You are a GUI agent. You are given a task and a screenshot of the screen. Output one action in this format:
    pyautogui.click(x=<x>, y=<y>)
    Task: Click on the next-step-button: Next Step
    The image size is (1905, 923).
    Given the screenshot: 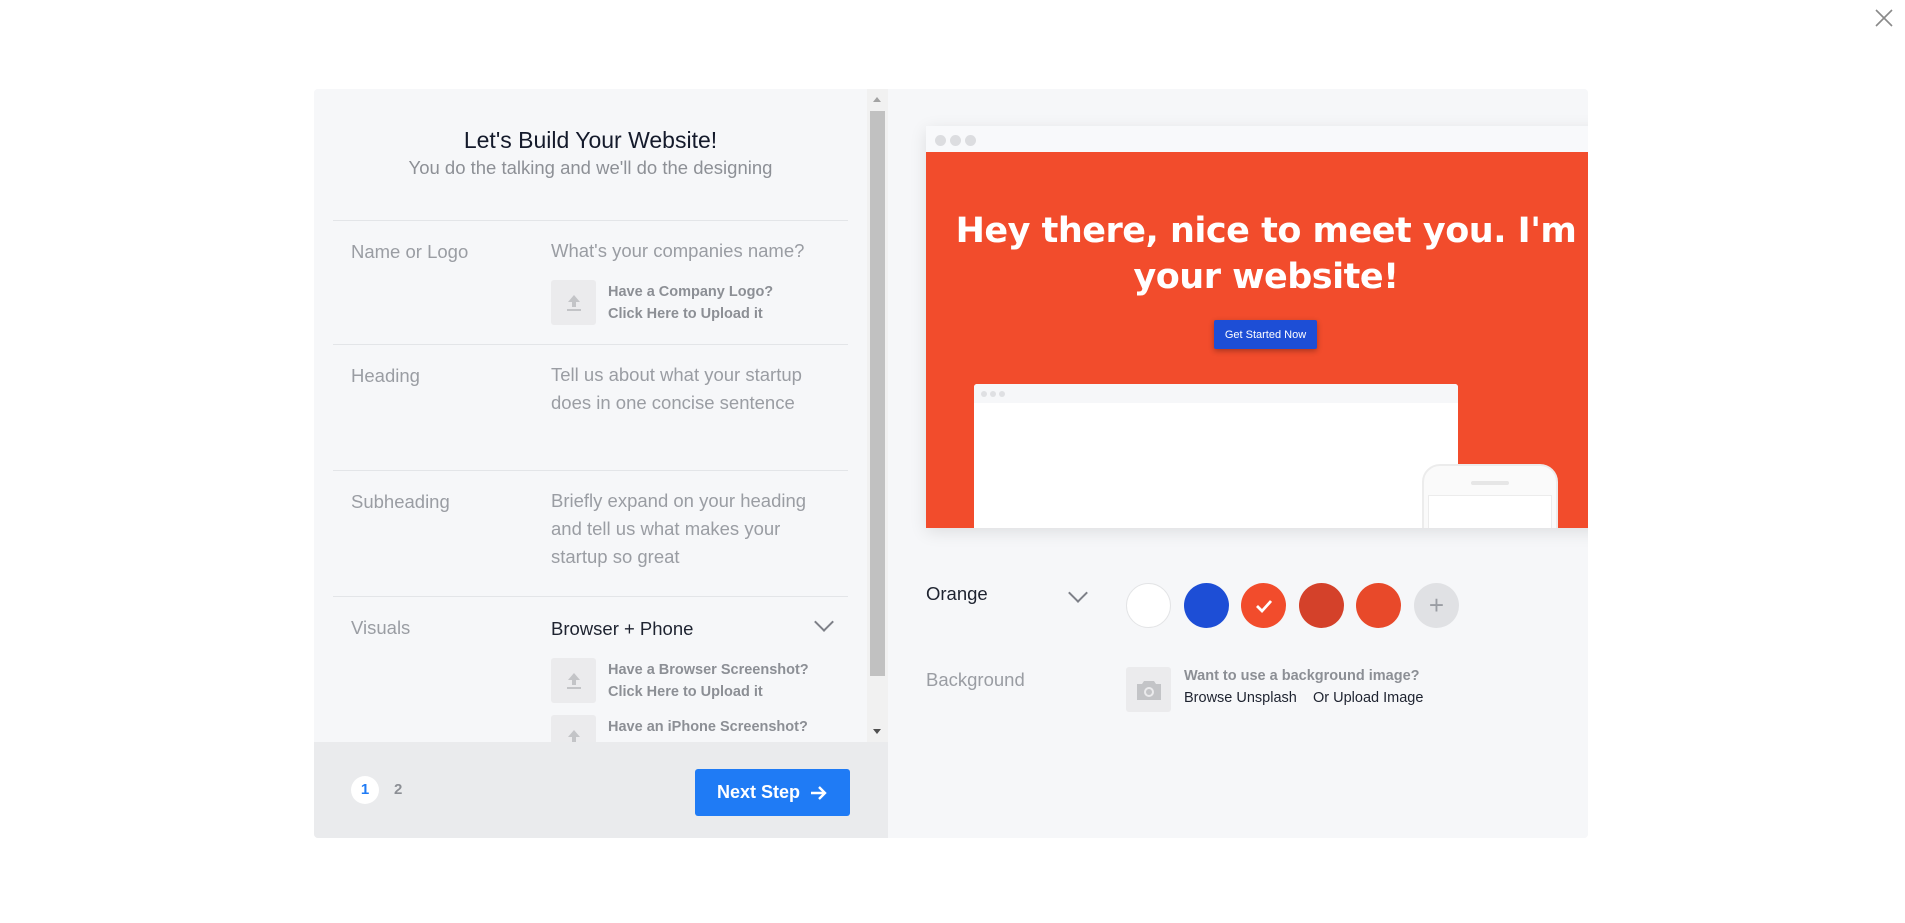 What is the action you would take?
    pyautogui.click(x=772, y=792)
    